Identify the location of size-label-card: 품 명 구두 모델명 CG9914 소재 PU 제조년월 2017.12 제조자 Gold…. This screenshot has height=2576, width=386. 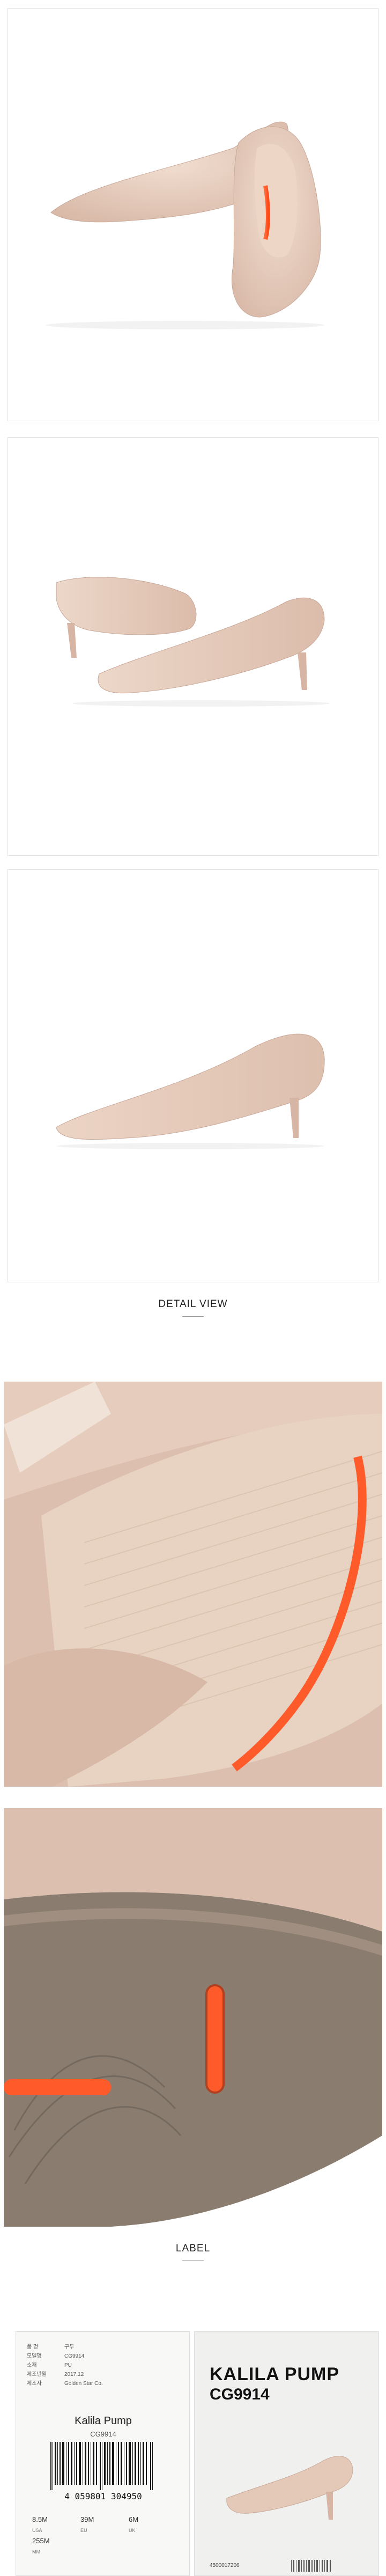
(103, 2453).